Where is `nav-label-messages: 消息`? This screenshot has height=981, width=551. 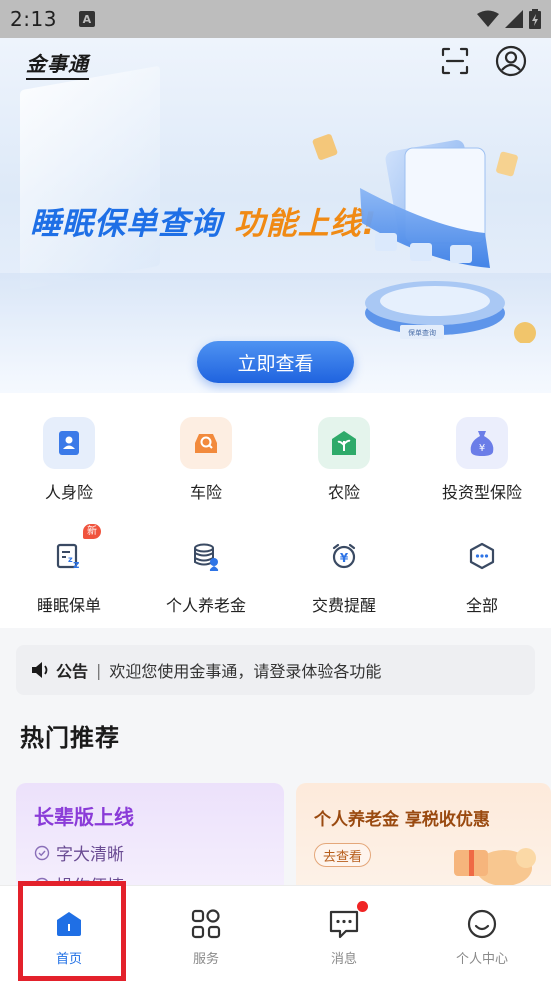
nav-label-messages: 消息 is located at coordinates (343, 959).